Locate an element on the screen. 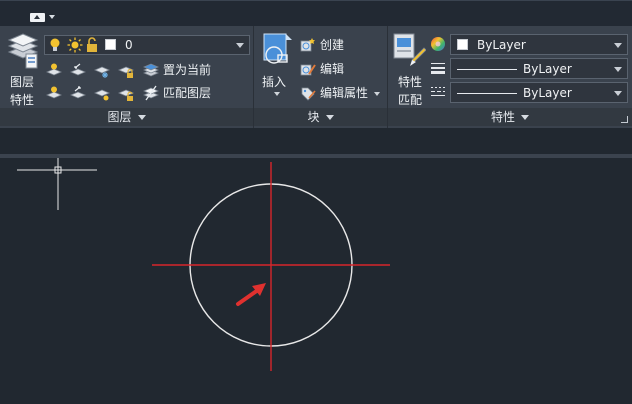 The width and height of the screenshot is (632, 404). lineweight-value: ByLayer is located at coordinates (547, 69).